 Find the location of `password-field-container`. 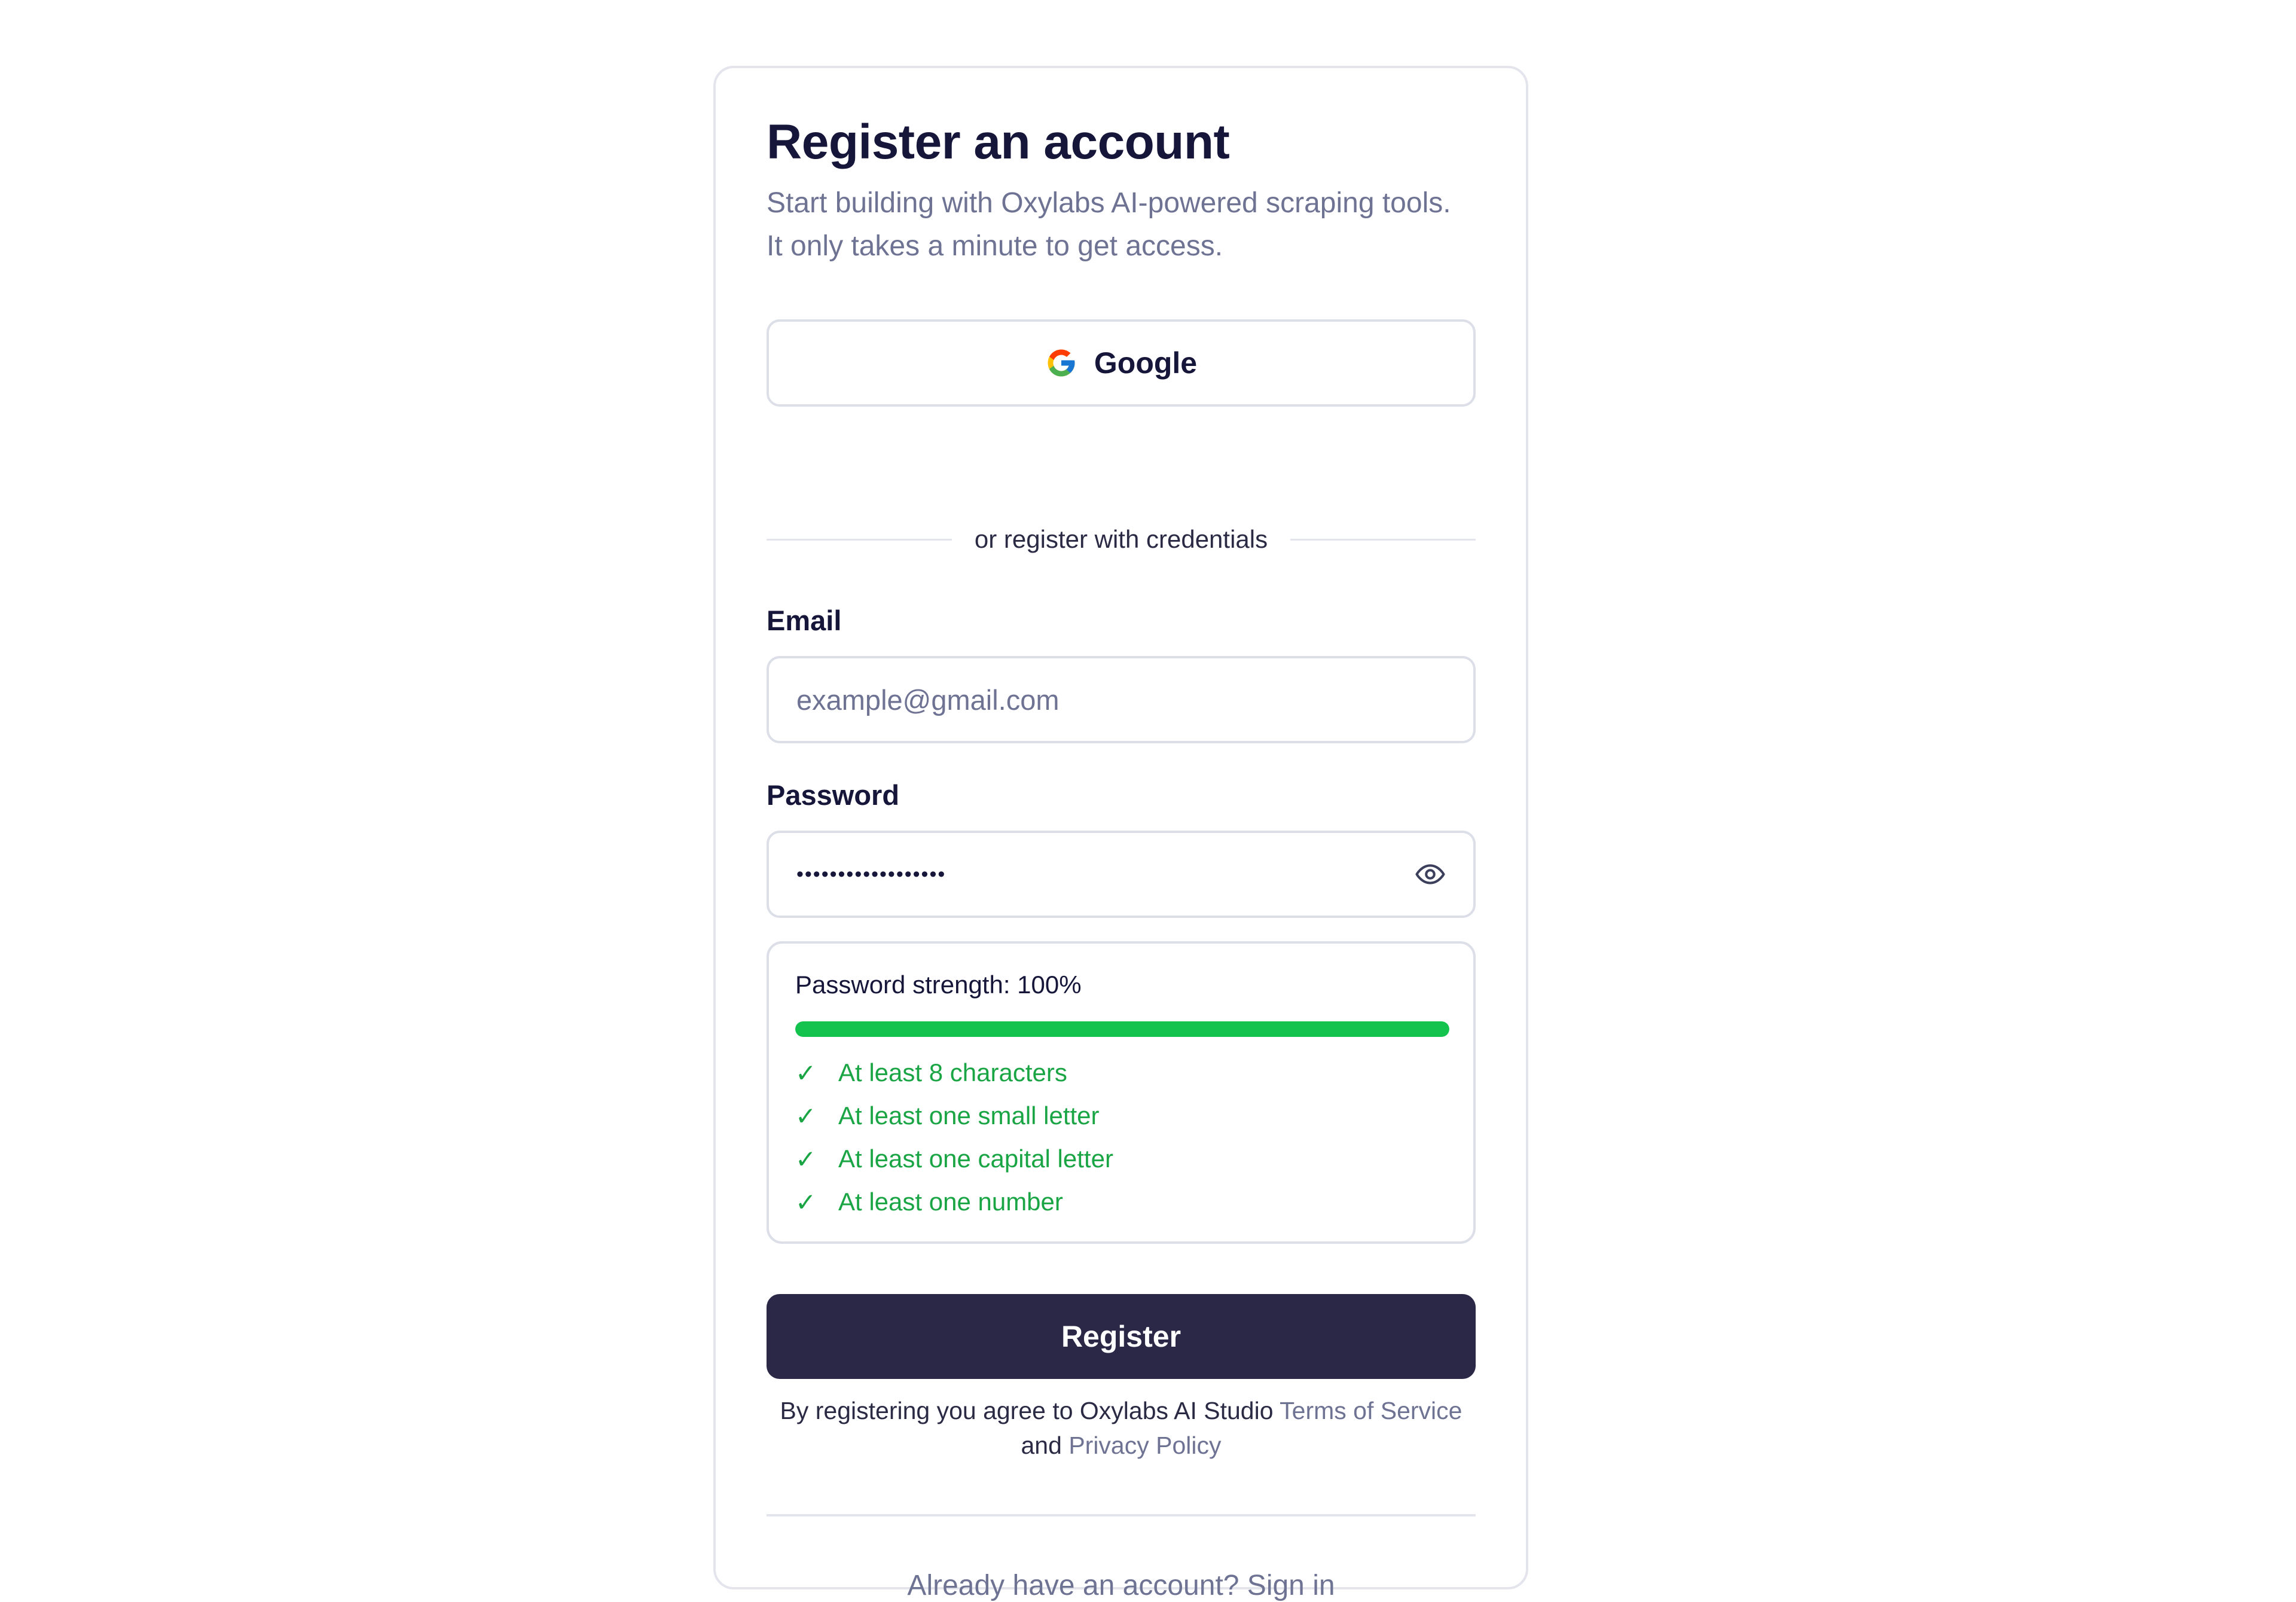

password-field-container is located at coordinates (1121, 874).